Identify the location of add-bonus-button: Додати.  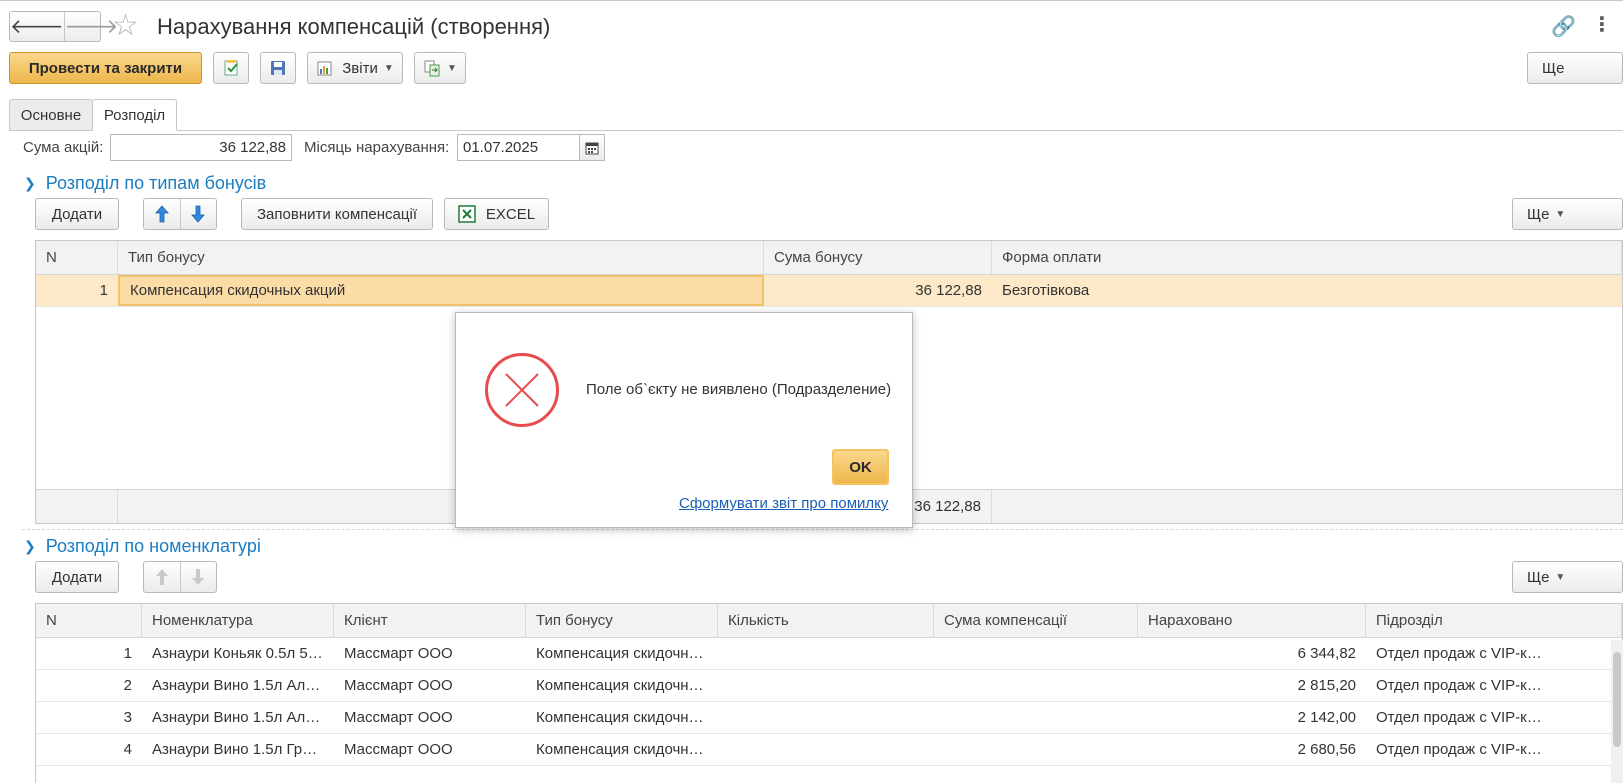
(77, 214).